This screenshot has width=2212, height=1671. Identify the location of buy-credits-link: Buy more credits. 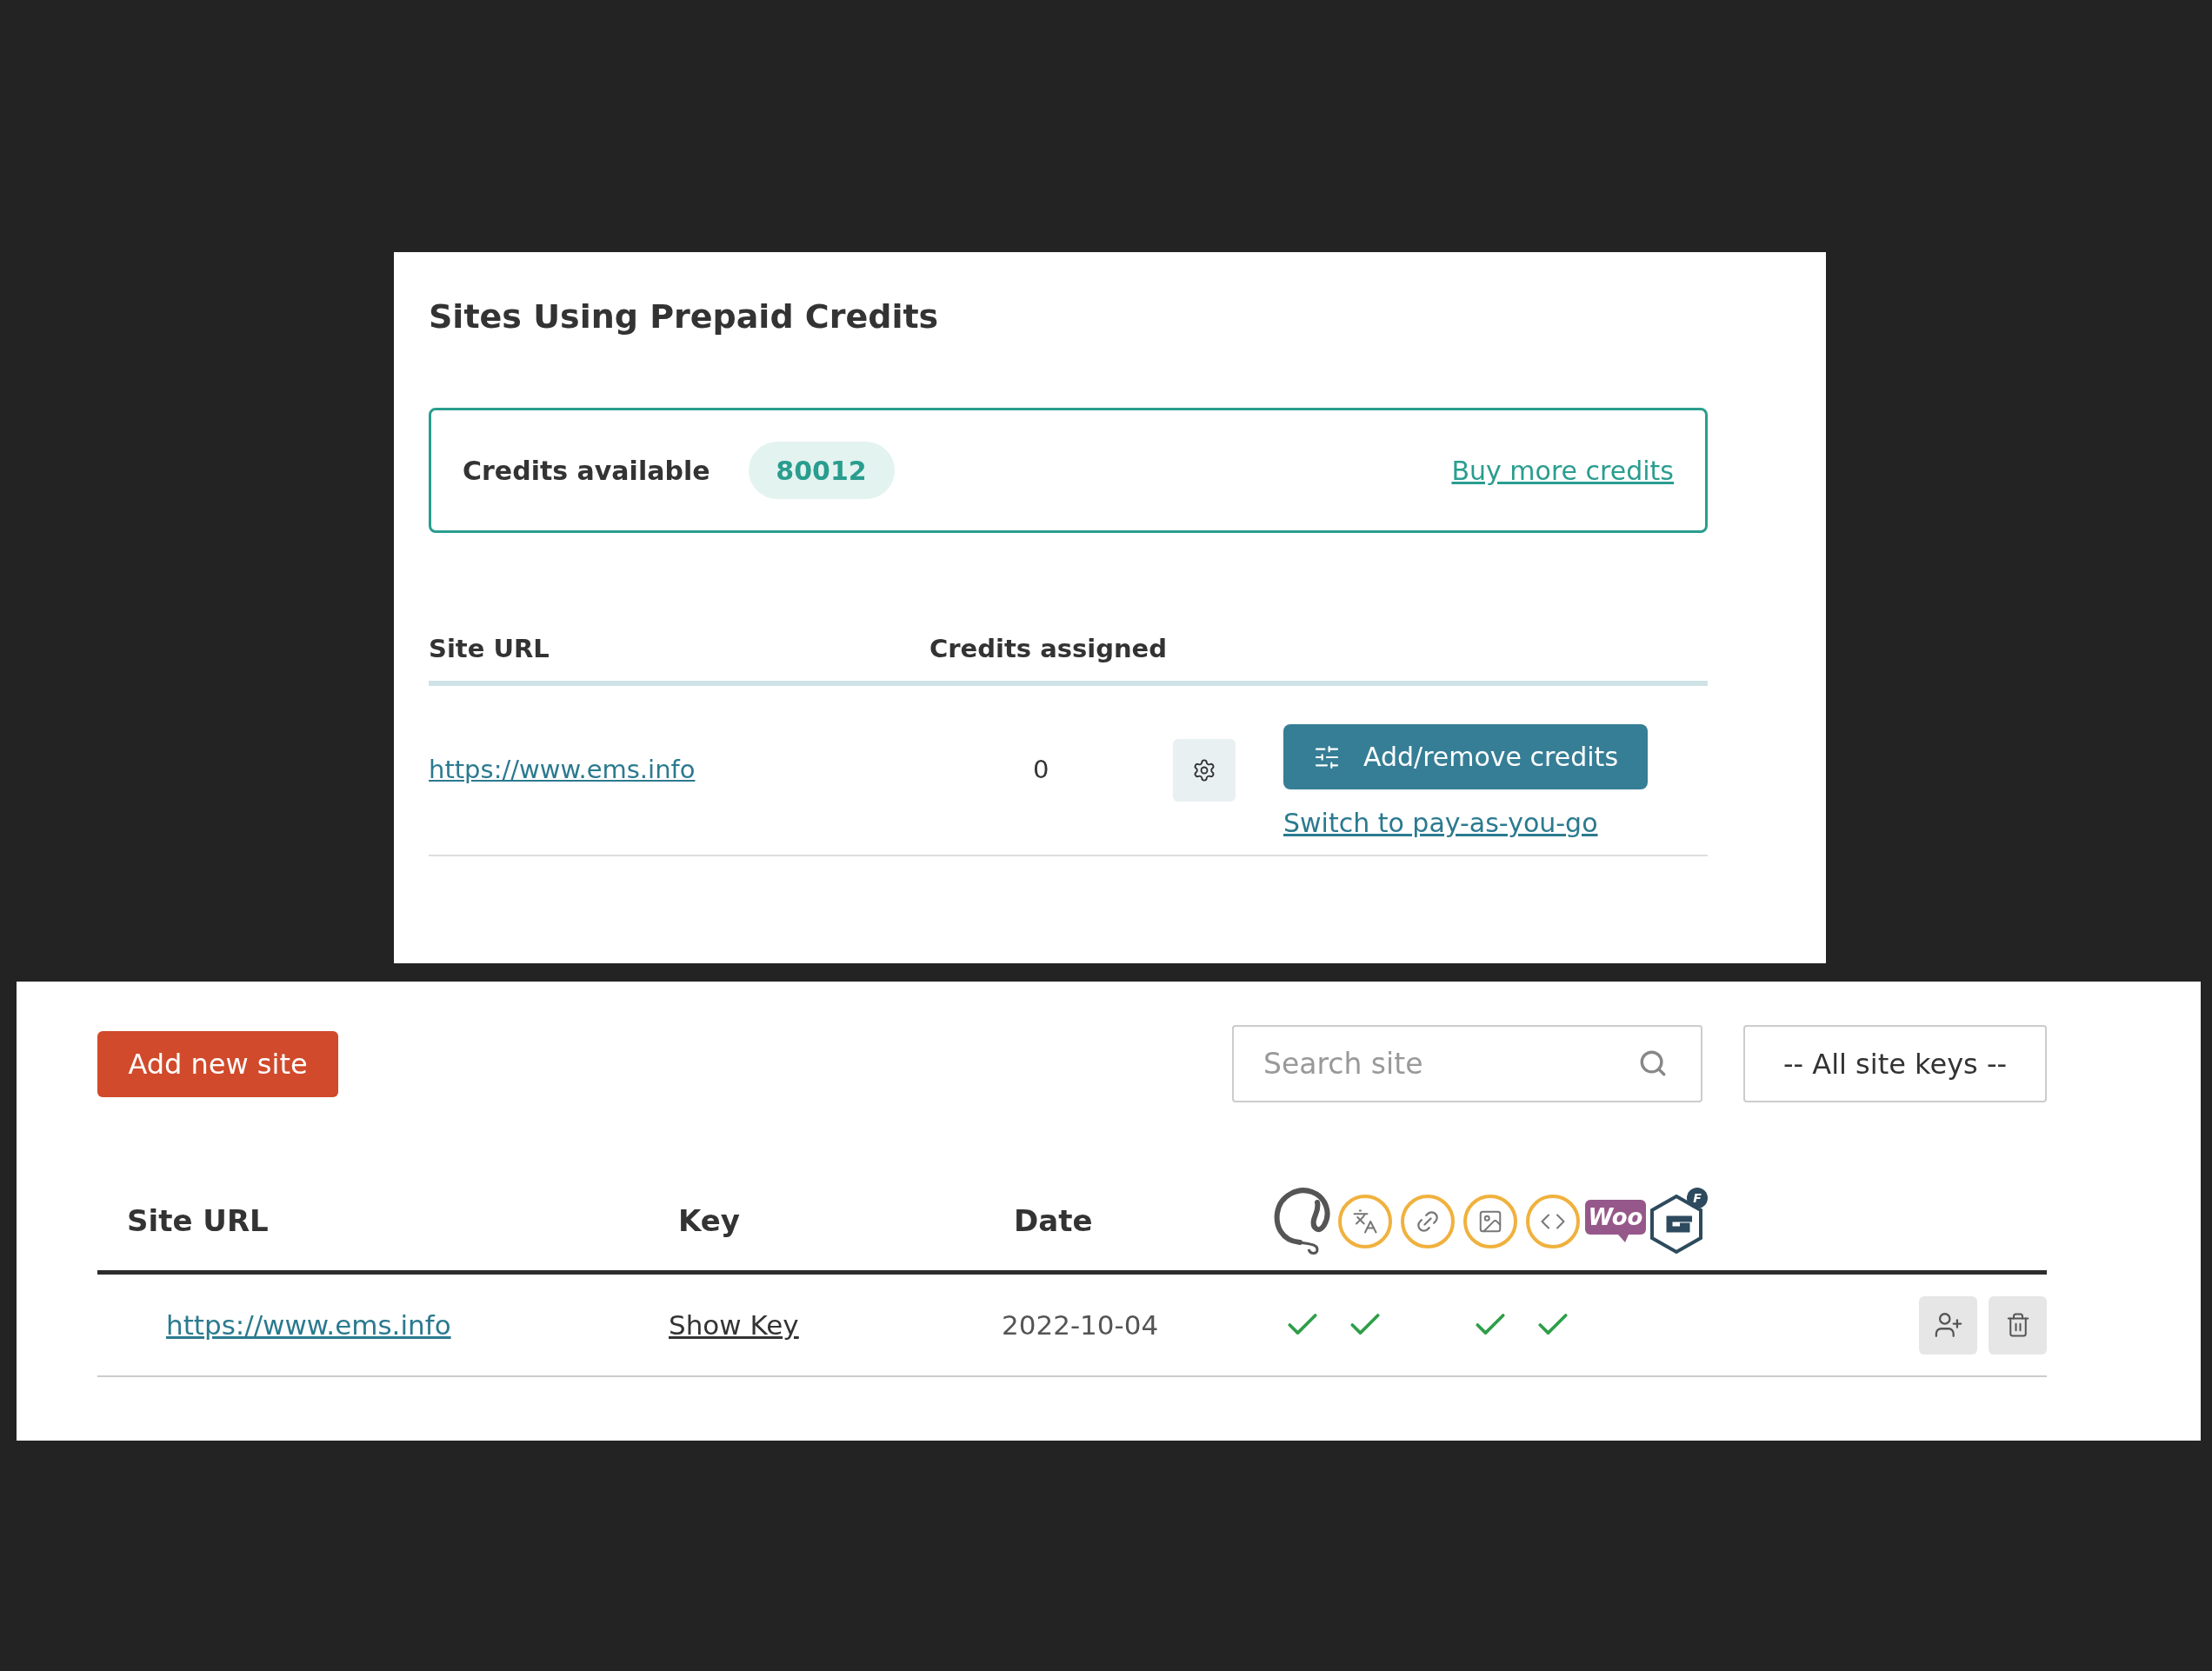
(1563, 470).